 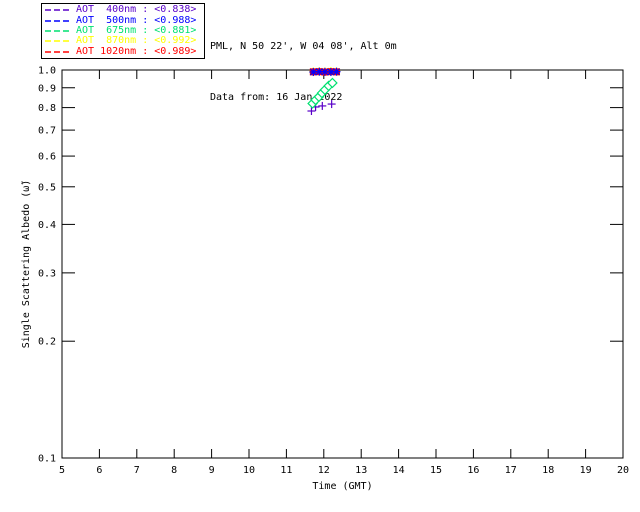 What do you see at coordinates (136, 51) in the screenshot?
I see `legend-label: AOT 1020nm : <0.989>` at bounding box center [136, 51].